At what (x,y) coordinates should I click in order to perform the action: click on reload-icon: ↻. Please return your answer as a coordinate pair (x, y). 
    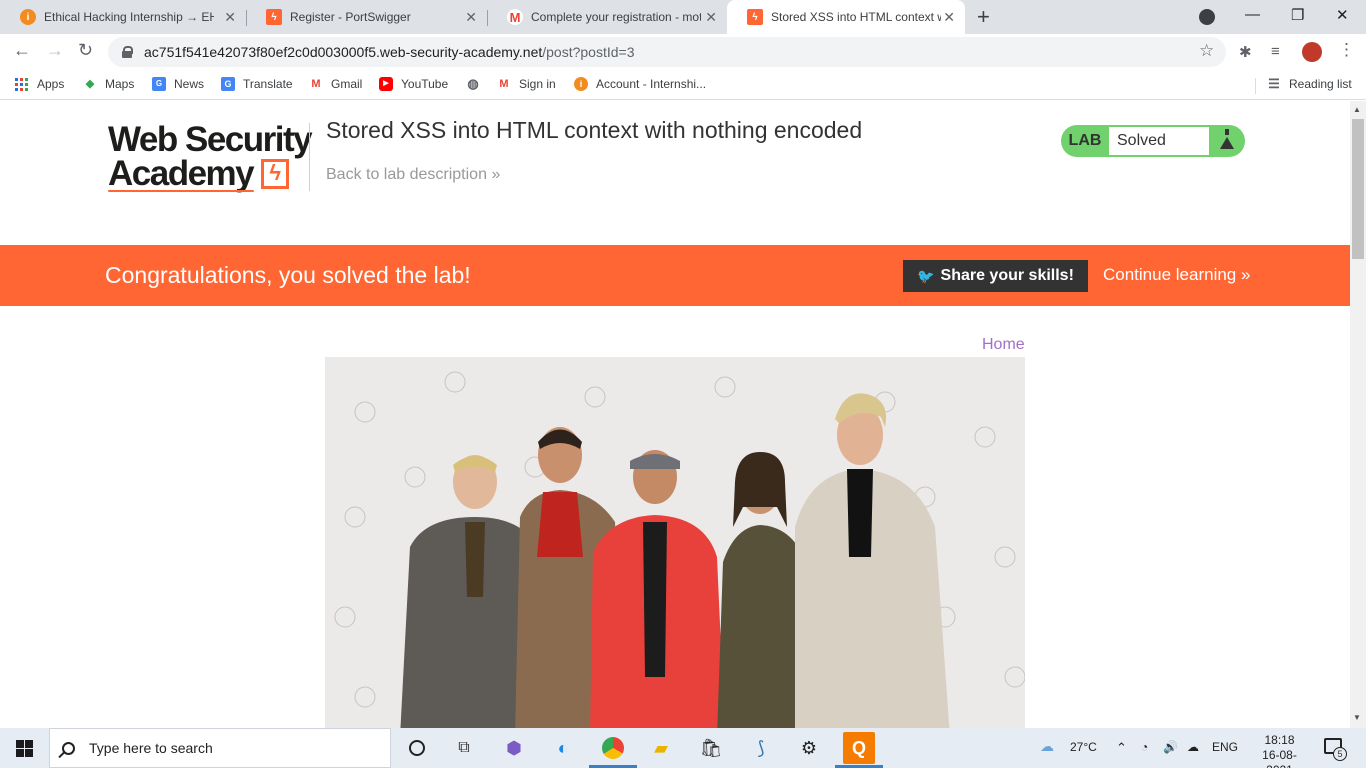
    Looking at the image, I should click on (85, 50).